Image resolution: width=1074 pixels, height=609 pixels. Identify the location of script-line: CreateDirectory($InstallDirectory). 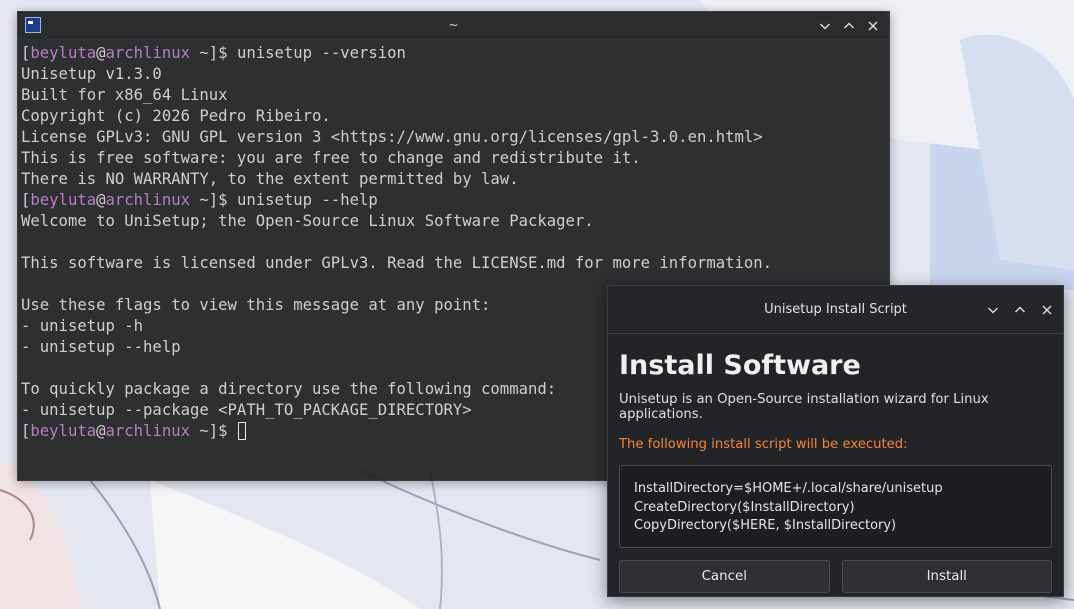
(744, 507).